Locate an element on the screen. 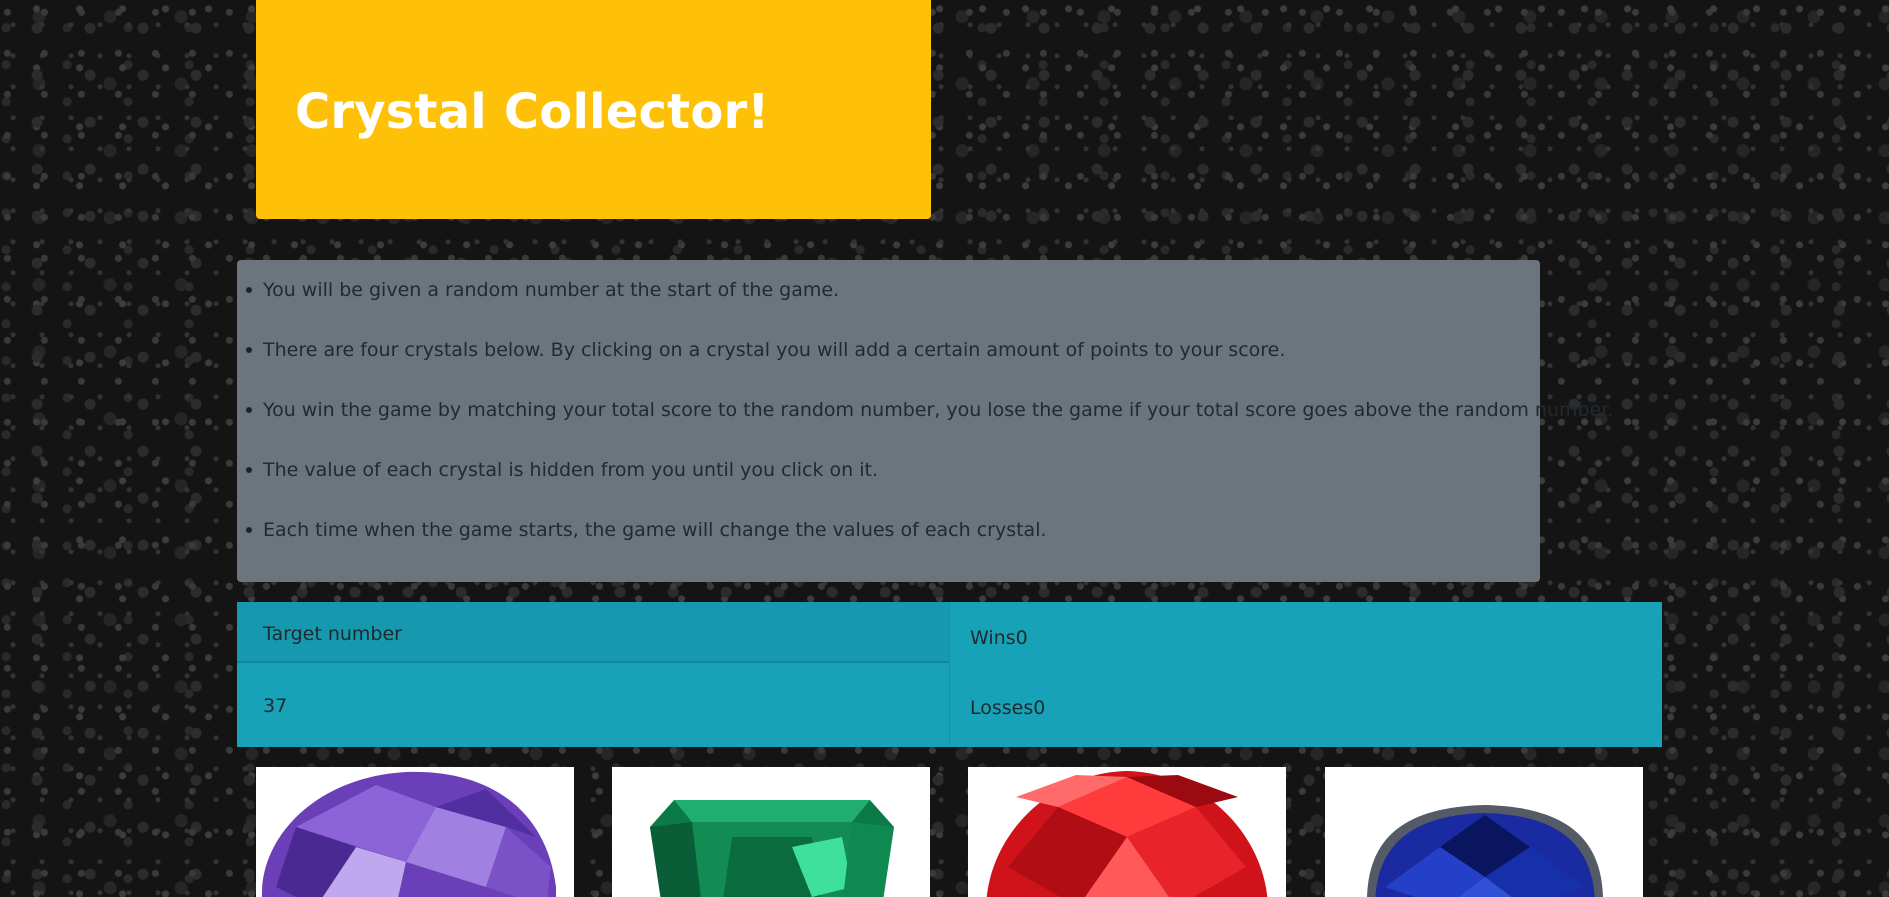 The image size is (1889, 897). header-jumbotron: Crystal Collector! is located at coordinates (593, 109).